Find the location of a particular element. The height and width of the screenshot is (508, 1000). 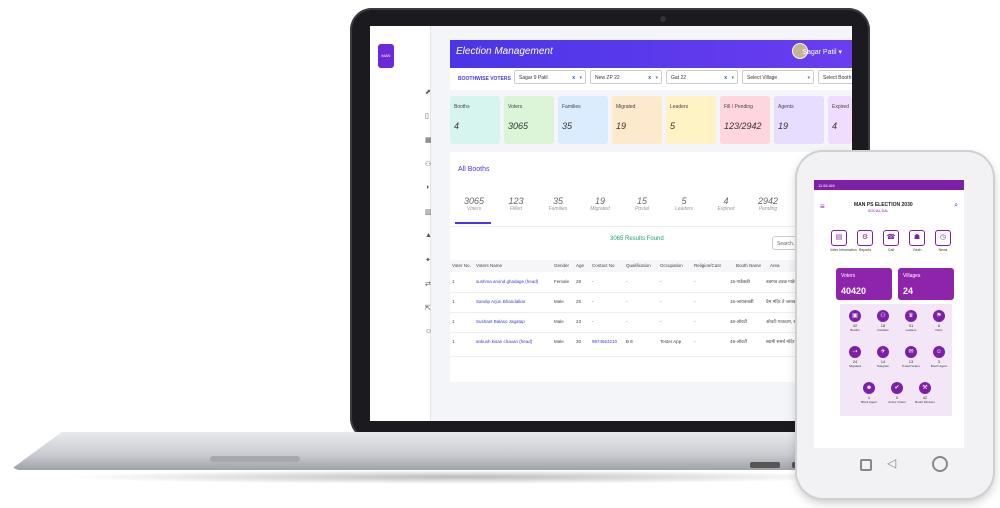

building-icon: ▥ is located at coordinates (429, 212).